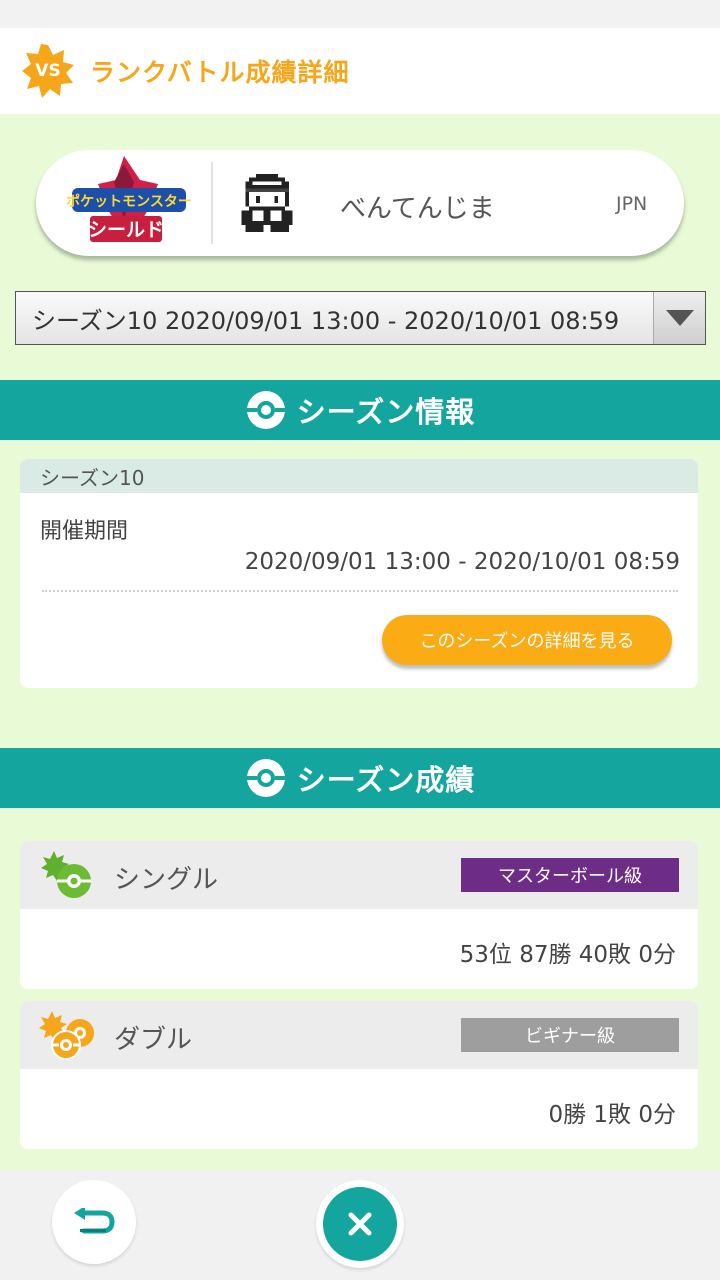  I want to click on period-label: 開催期間, so click(84, 531).